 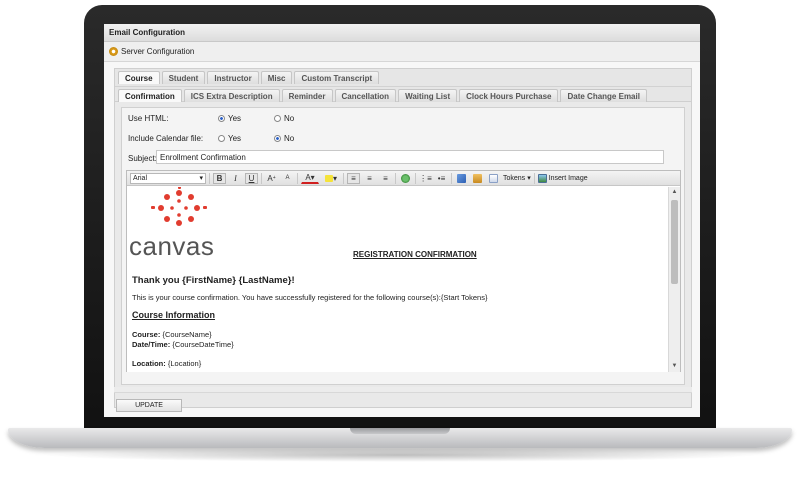 What do you see at coordinates (213, 280) in the screenshot?
I see `thank-you-heading: Thank you {FirstName} {LastName}!` at bounding box center [213, 280].